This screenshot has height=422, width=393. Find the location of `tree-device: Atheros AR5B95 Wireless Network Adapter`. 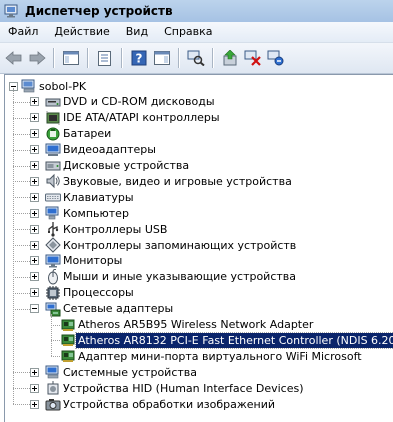

tree-device: Atheros AR5B95 Wireless Network Adapter is located at coordinates (187, 325).